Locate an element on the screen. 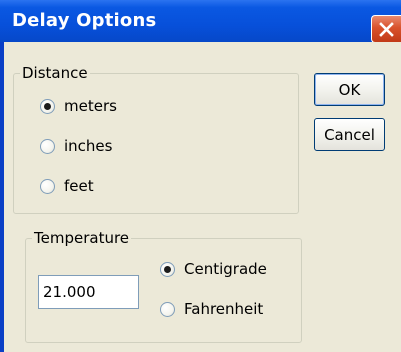  title-bar: Delay Options is located at coordinates (200, 21).